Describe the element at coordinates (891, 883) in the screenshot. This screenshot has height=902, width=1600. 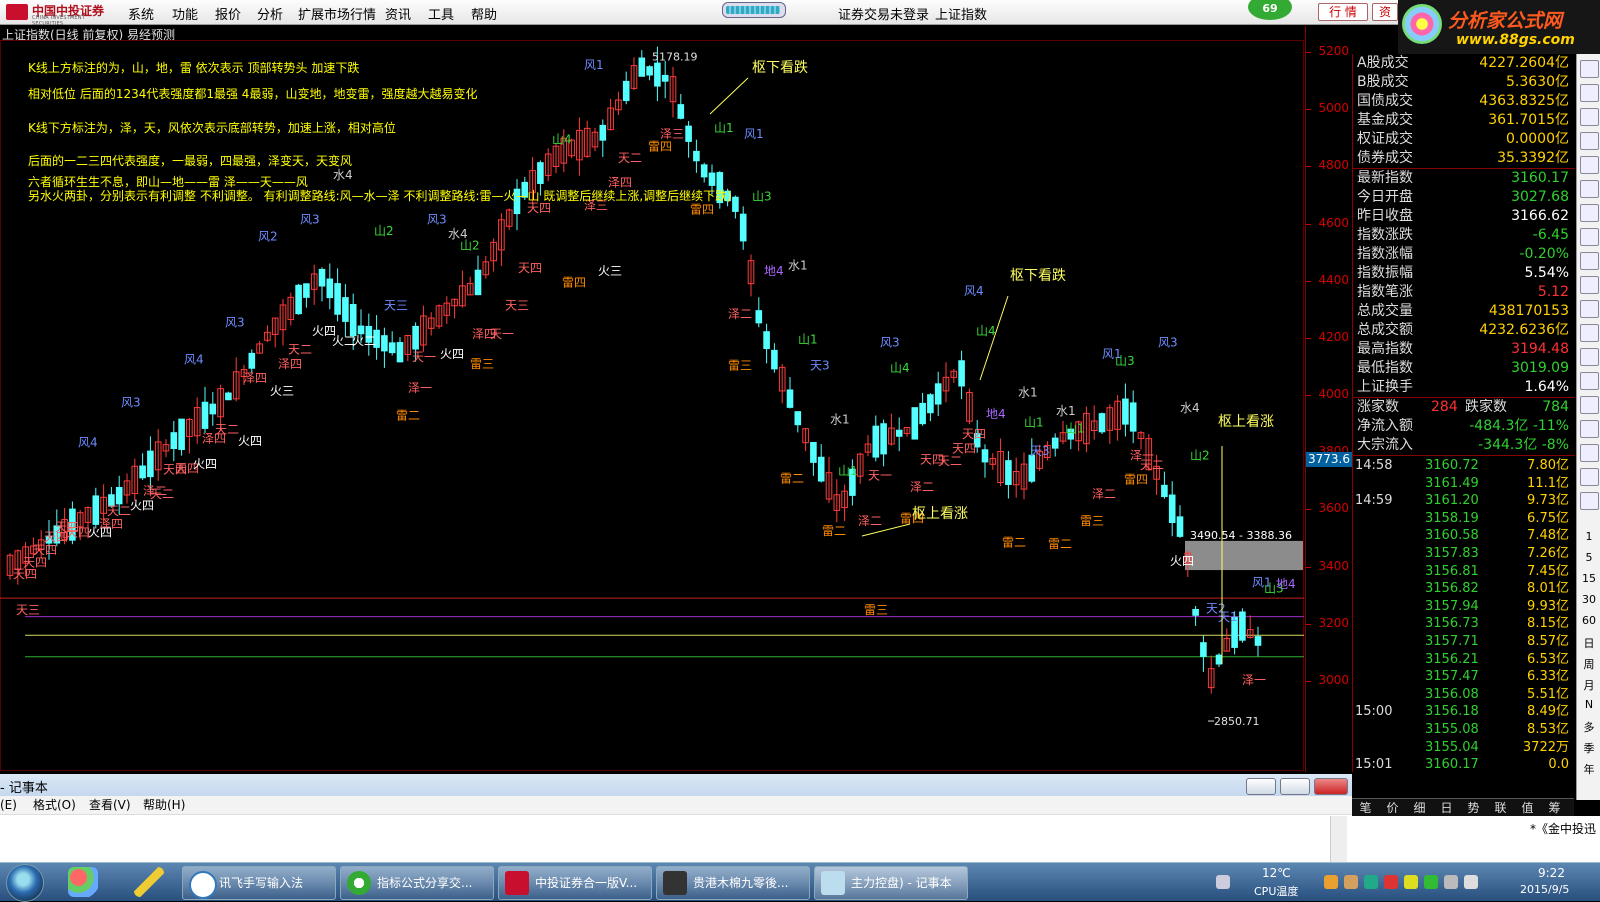
I see `task-notepad: 主力控盘) - 记事本` at that location.